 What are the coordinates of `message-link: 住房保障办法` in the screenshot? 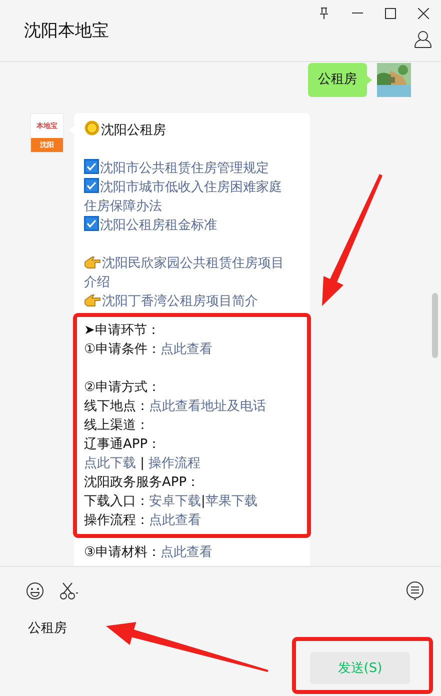 It's located at (123, 206).